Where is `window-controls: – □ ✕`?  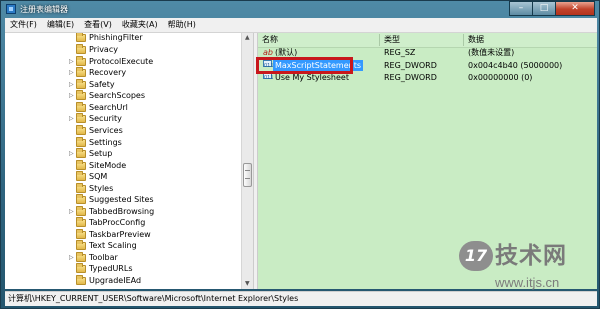 window-controls: – □ ✕ is located at coordinates (552, 9).